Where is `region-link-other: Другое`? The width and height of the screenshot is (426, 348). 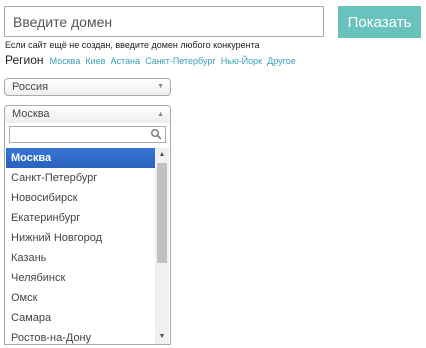 region-link-other: Другое is located at coordinates (281, 61).